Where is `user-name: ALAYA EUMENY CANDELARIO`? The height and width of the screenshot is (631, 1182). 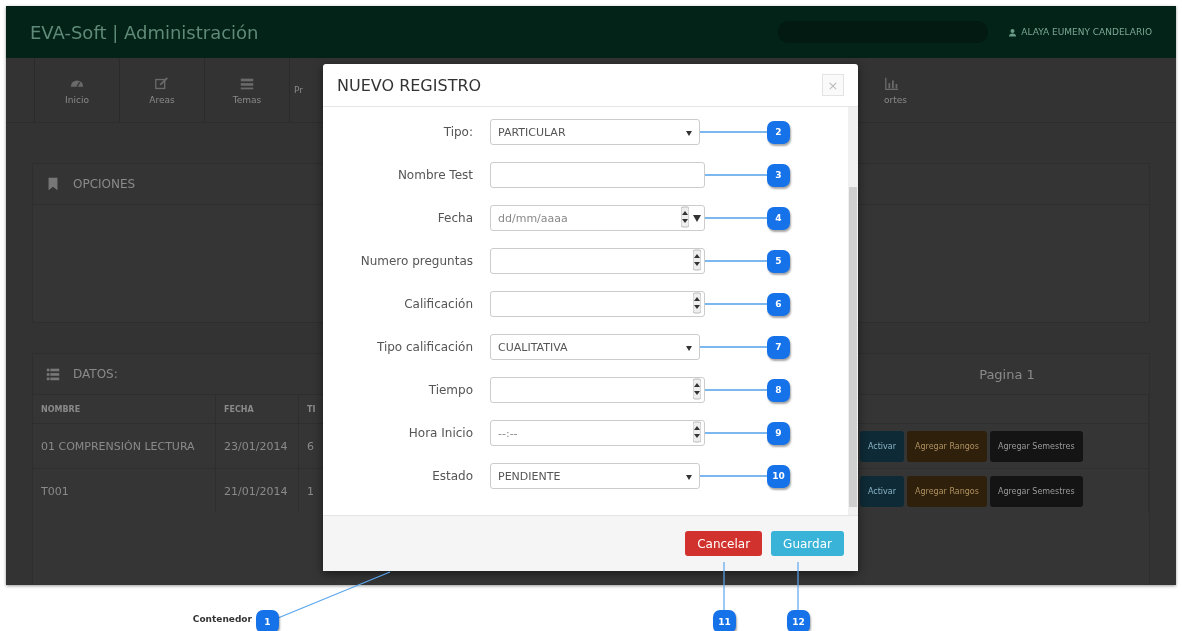
user-name: ALAYA EUMENY CANDELARIO is located at coordinates (1086, 32).